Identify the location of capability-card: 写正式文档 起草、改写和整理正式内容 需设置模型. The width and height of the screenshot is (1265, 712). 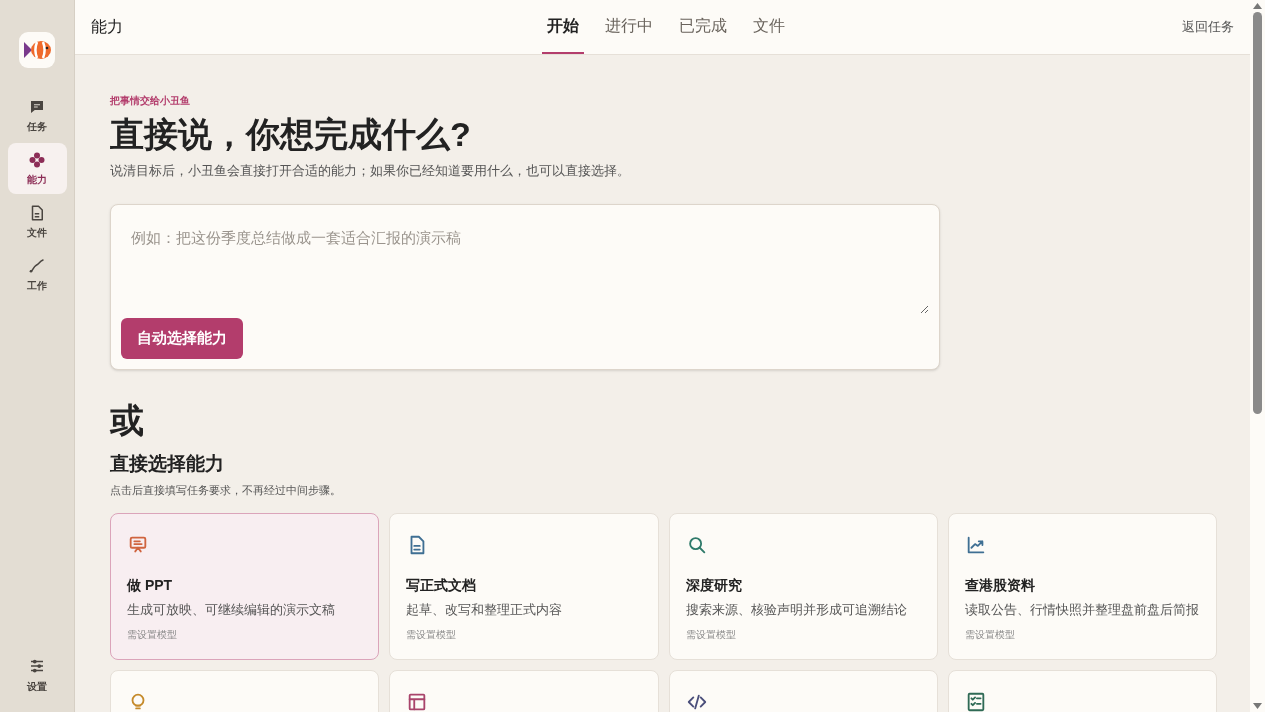
(524, 586).